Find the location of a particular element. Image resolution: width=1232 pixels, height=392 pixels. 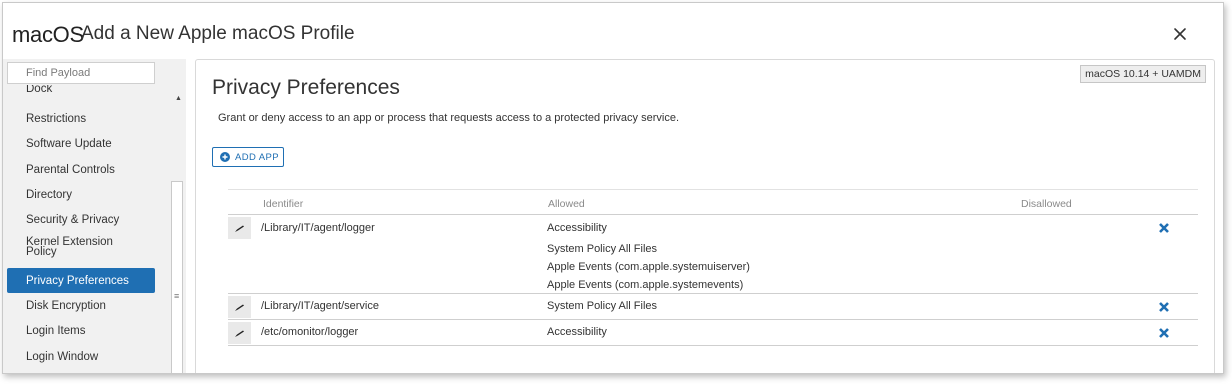

row-identifier: /Library/IT/agent/service is located at coordinates (320, 306).